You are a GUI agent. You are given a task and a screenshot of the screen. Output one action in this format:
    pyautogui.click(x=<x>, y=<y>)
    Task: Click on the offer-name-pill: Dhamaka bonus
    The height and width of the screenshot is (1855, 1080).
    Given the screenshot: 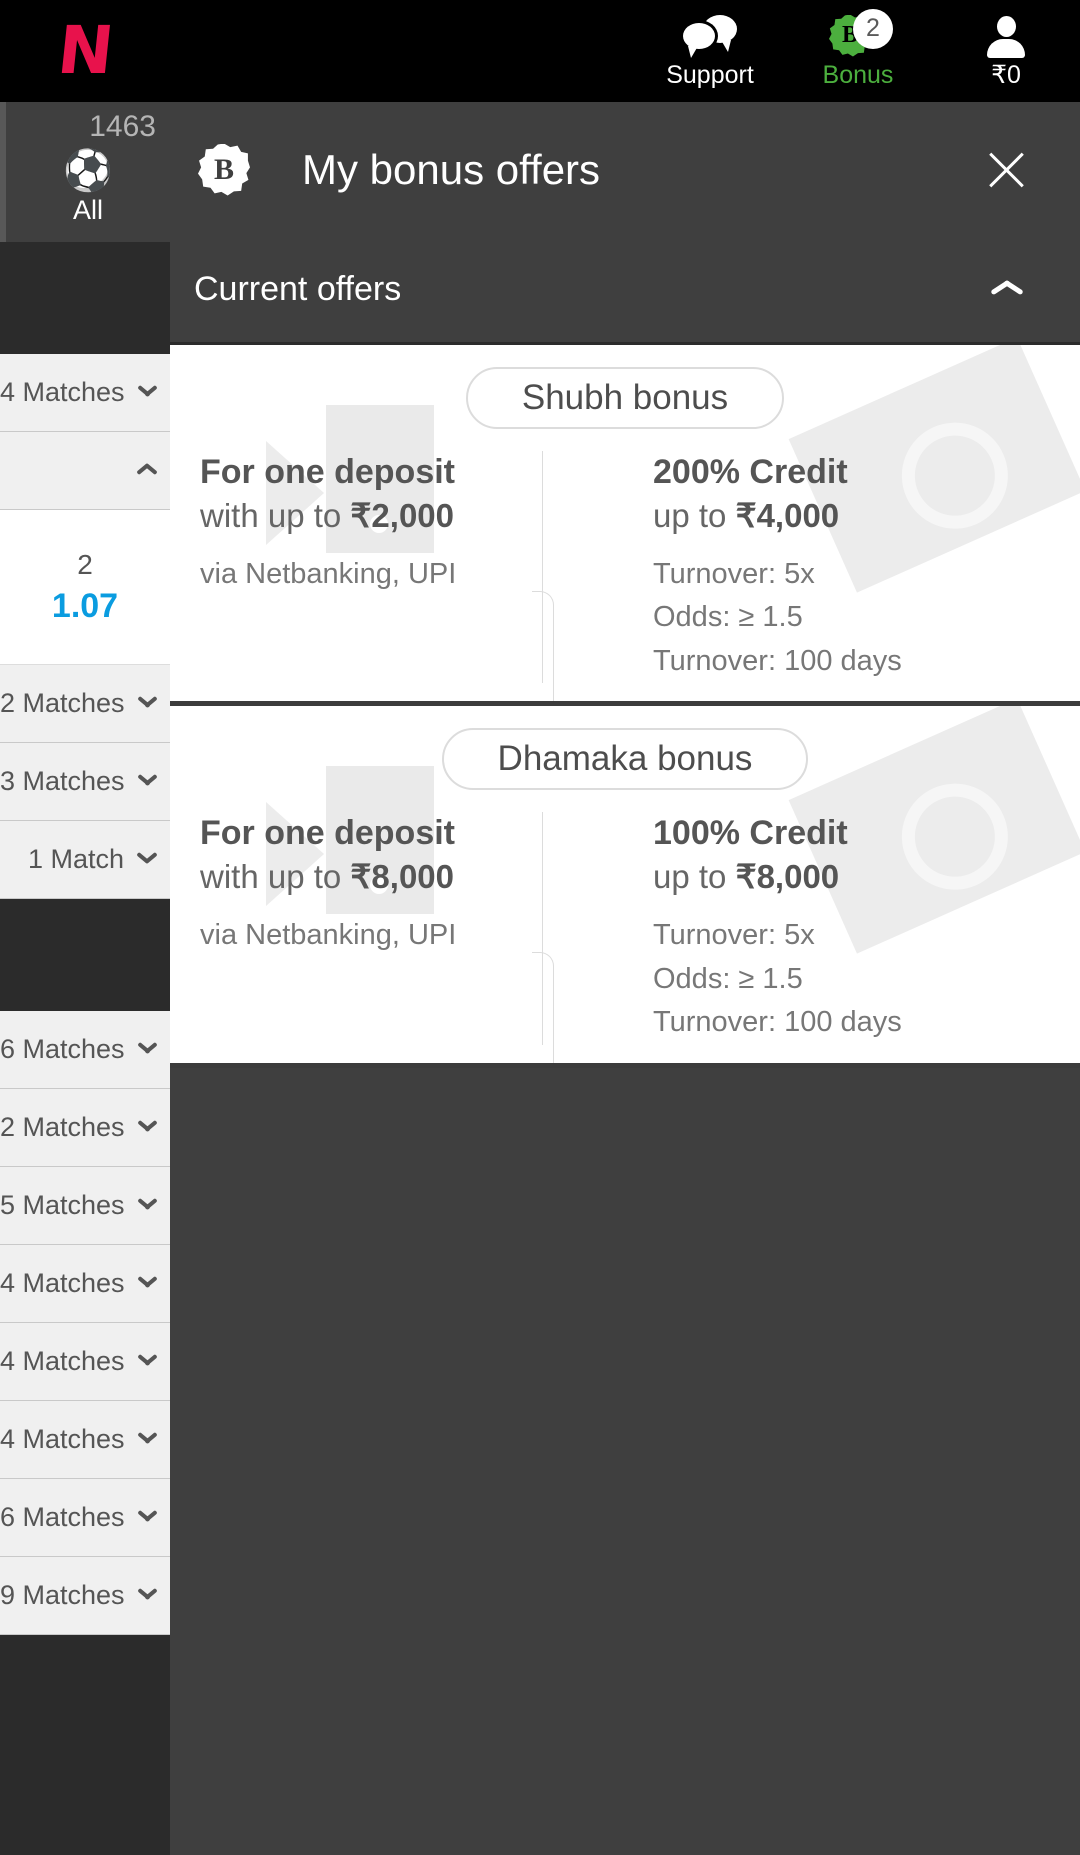 What is the action you would take?
    pyautogui.click(x=625, y=759)
    